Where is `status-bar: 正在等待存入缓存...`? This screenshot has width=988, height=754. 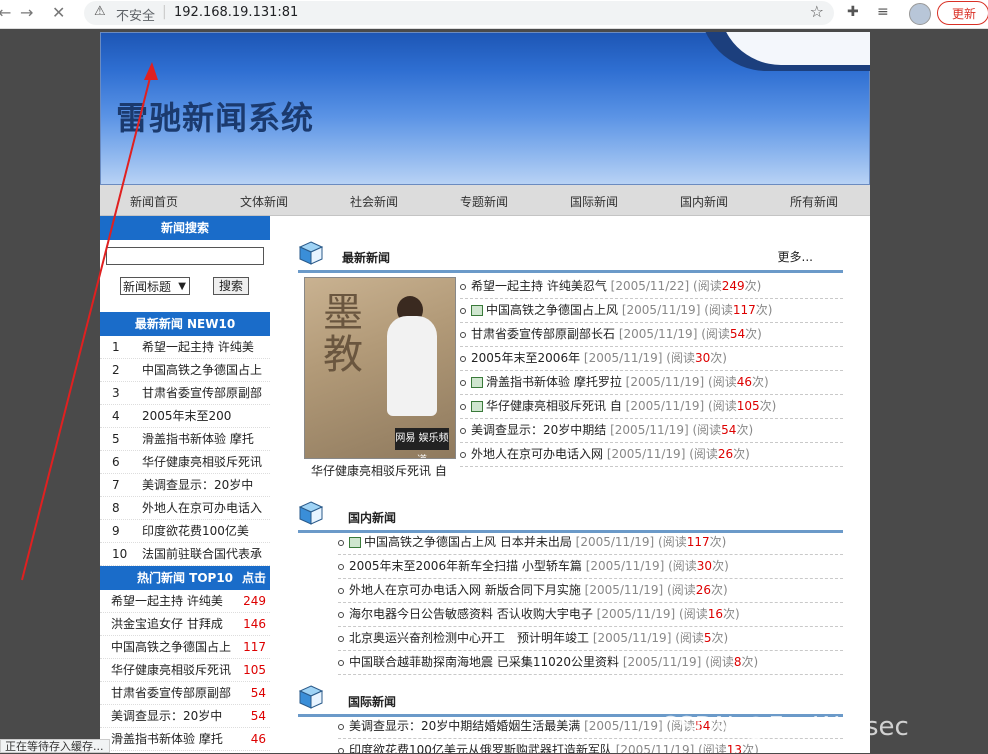 status-bar: 正在等待存入缓存... is located at coordinates (55, 746).